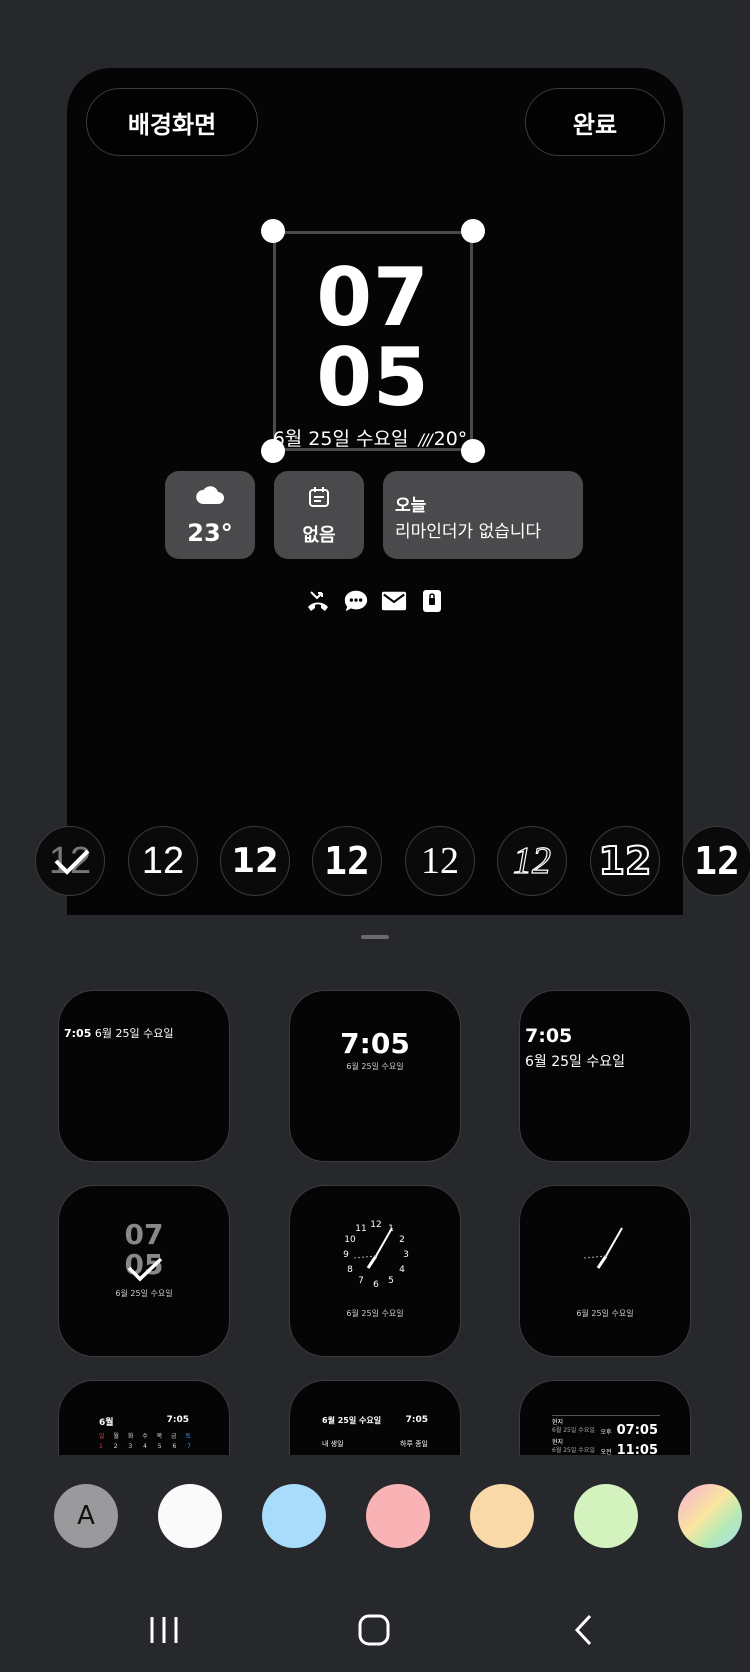 The height and width of the screenshot is (1672, 750). I want to click on day-number: 4, so click(145, 1446).